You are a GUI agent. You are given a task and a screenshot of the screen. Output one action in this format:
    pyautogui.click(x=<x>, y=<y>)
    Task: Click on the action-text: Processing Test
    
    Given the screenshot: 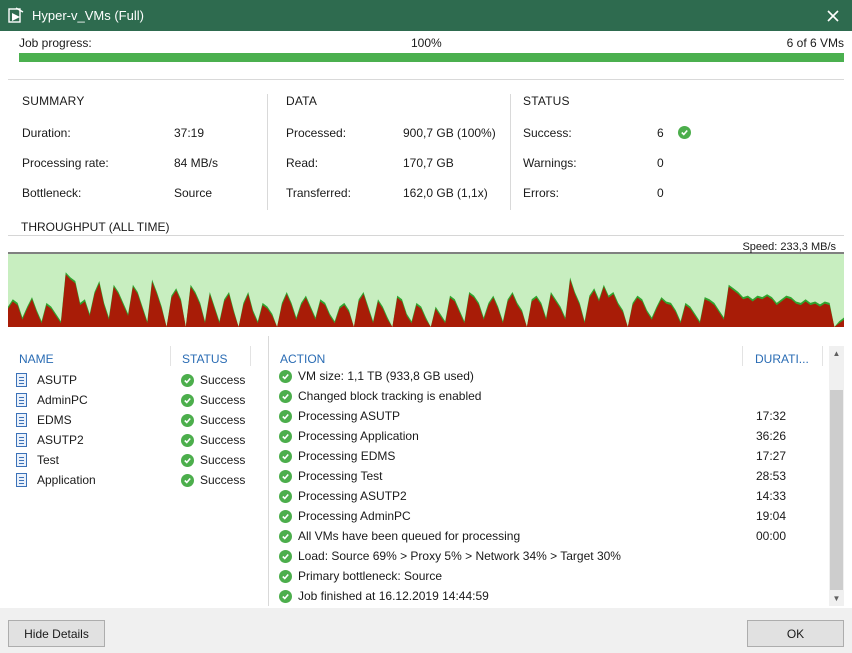 What is the action you would take?
    pyautogui.click(x=340, y=476)
    